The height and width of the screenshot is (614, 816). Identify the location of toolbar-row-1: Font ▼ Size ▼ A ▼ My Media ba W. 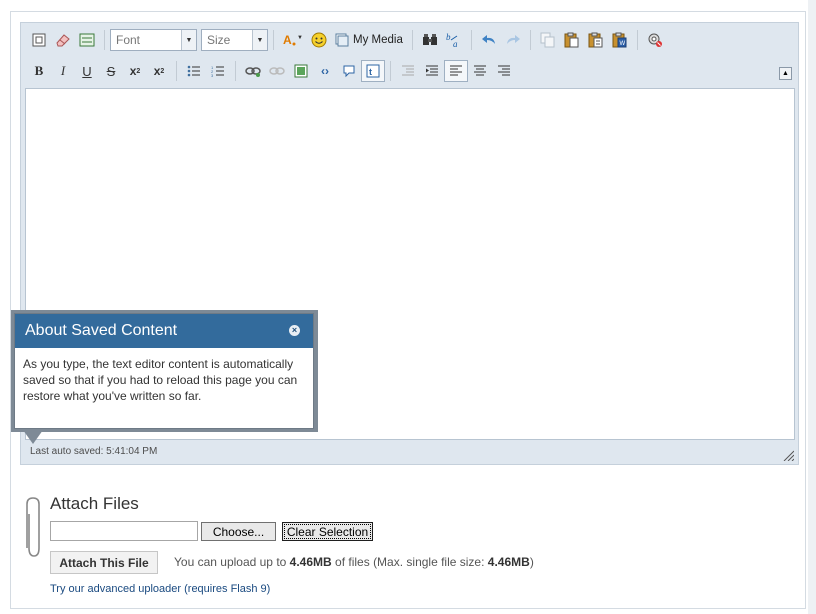
(347, 40).